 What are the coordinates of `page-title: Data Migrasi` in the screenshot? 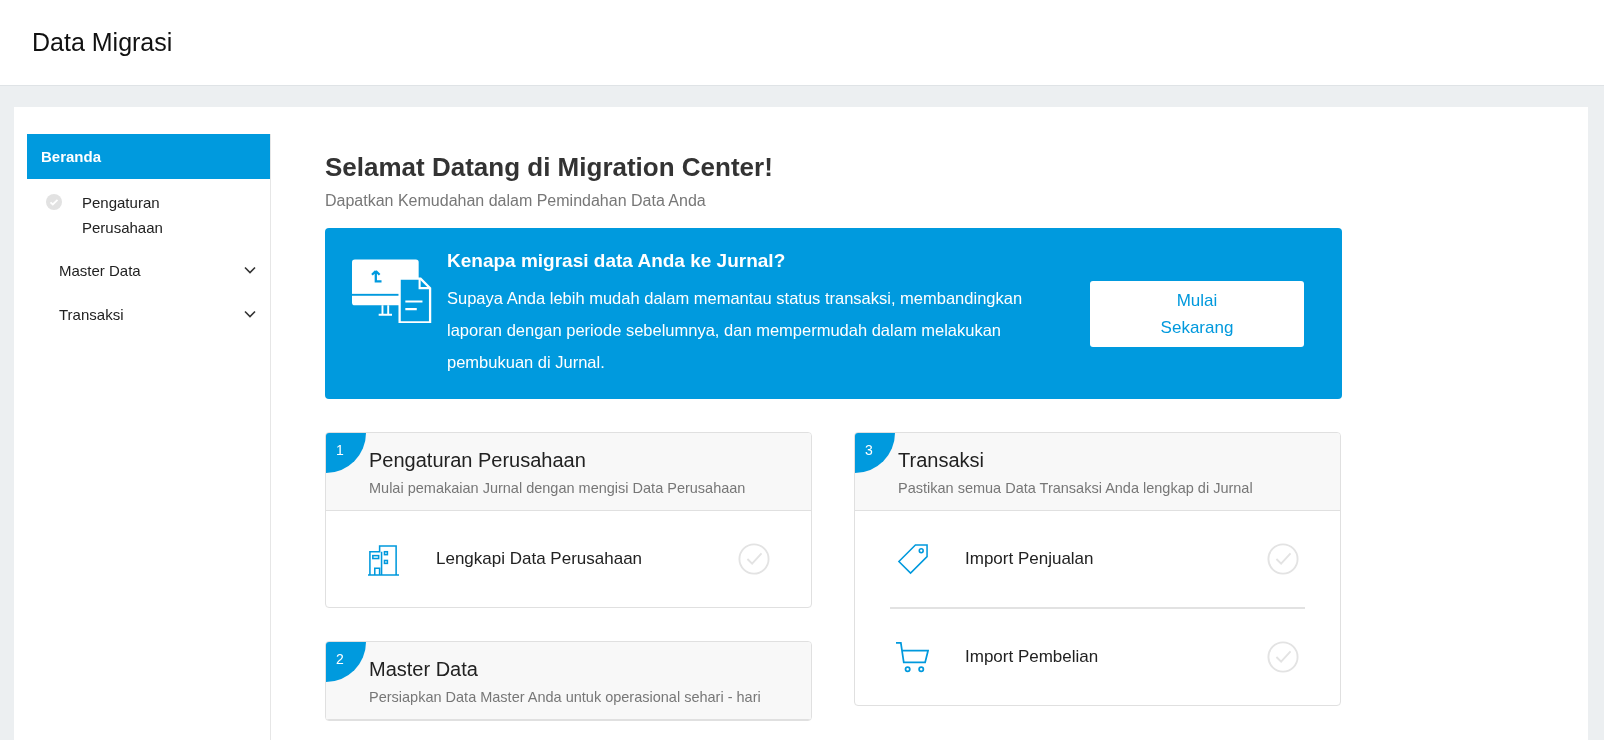 It's located at (102, 42).